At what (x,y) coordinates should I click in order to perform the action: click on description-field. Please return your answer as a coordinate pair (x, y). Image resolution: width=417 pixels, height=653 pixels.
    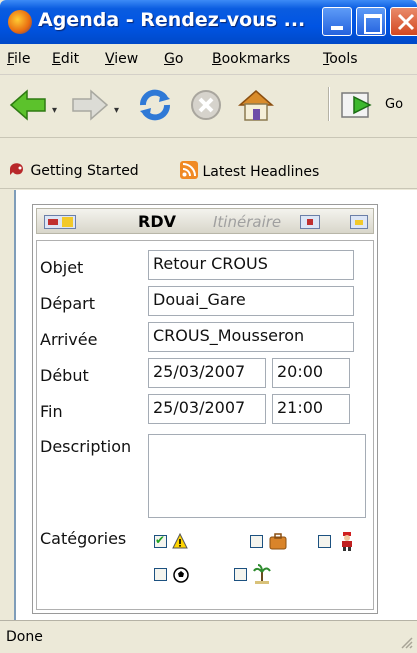
    Looking at the image, I should click on (257, 476).